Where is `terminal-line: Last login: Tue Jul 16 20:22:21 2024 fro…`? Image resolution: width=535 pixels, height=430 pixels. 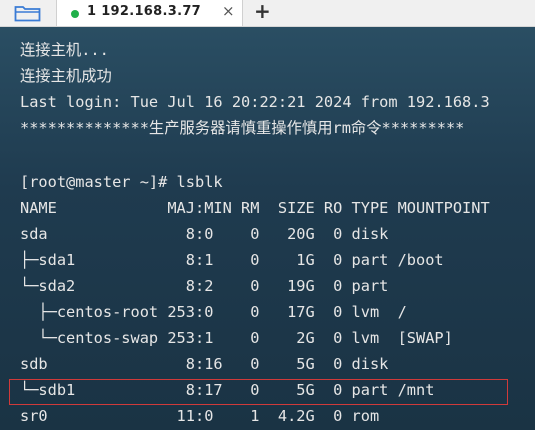 terminal-line: Last login: Tue Jul 16 20:22:21 2024 fro… is located at coordinates (255, 102).